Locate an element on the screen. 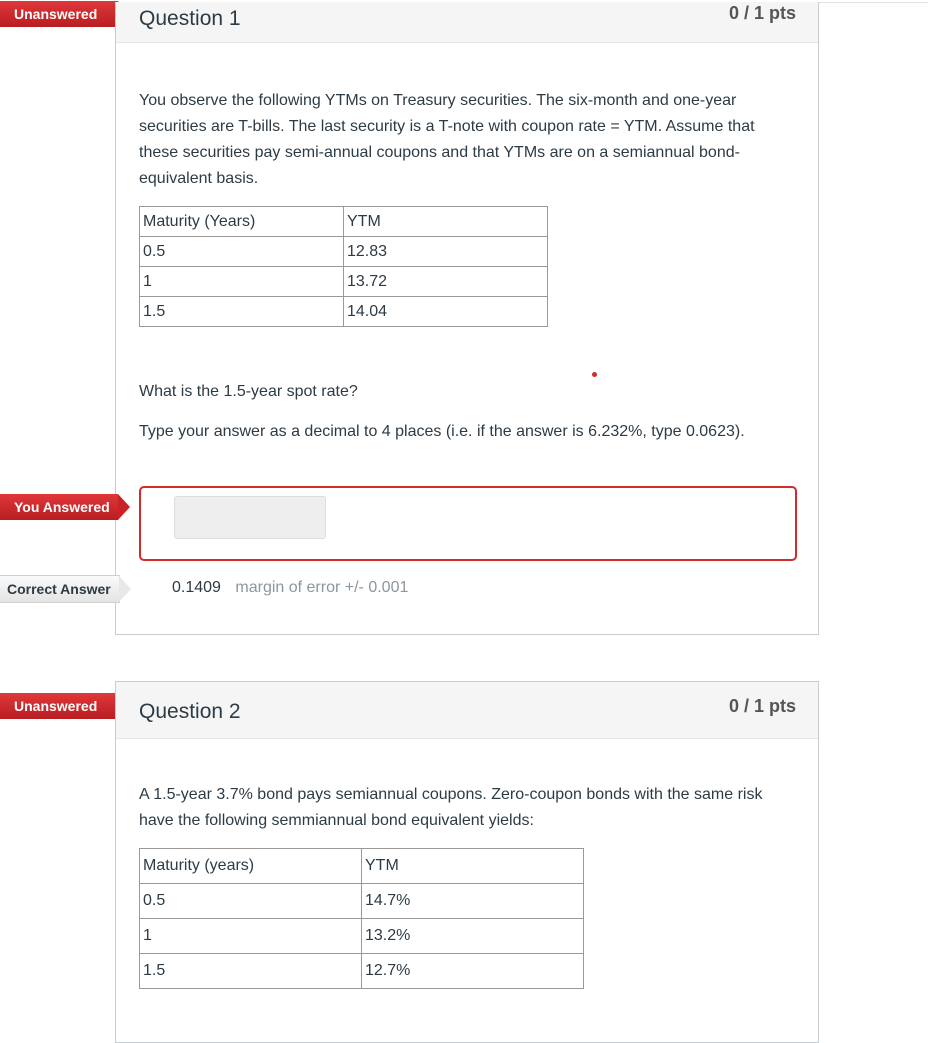 The height and width of the screenshot is (1043, 928). question-title: Question 1 is located at coordinates (190, 18).